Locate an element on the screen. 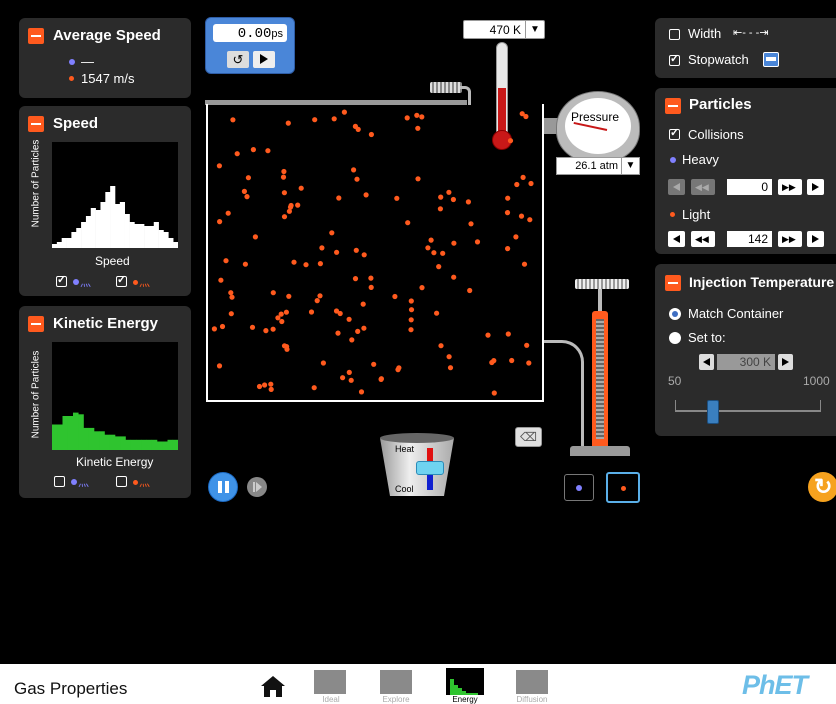  collapse-particles-button is located at coordinates (673, 106).